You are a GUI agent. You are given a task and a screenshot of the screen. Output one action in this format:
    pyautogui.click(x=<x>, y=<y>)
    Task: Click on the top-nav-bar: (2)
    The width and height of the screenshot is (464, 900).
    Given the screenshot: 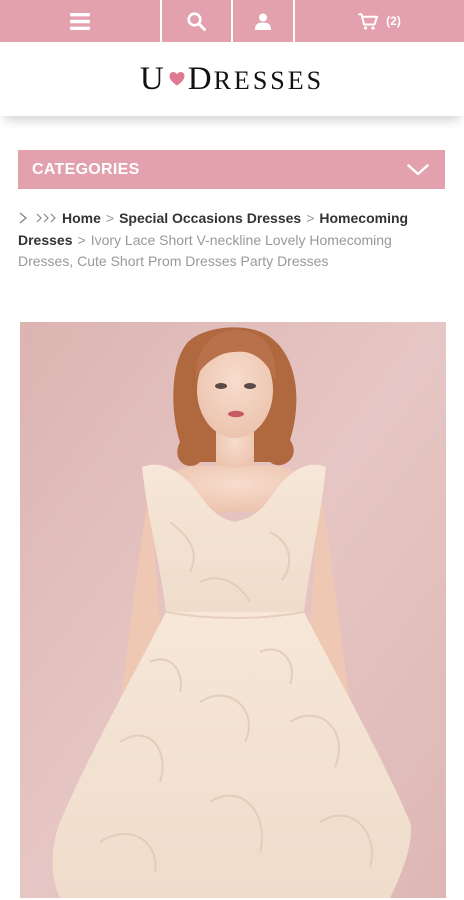 What is the action you would take?
    pyautogui.click(x=232, y=21)
    